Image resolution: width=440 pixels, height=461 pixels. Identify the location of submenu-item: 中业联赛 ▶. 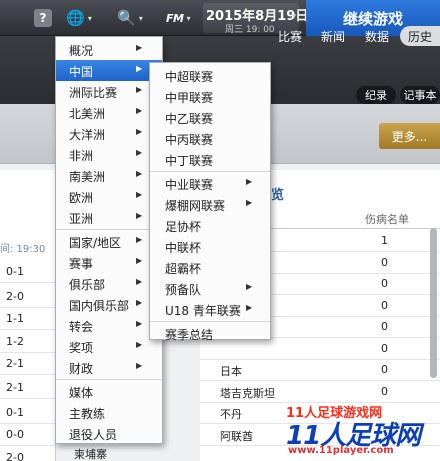
(210, 183).